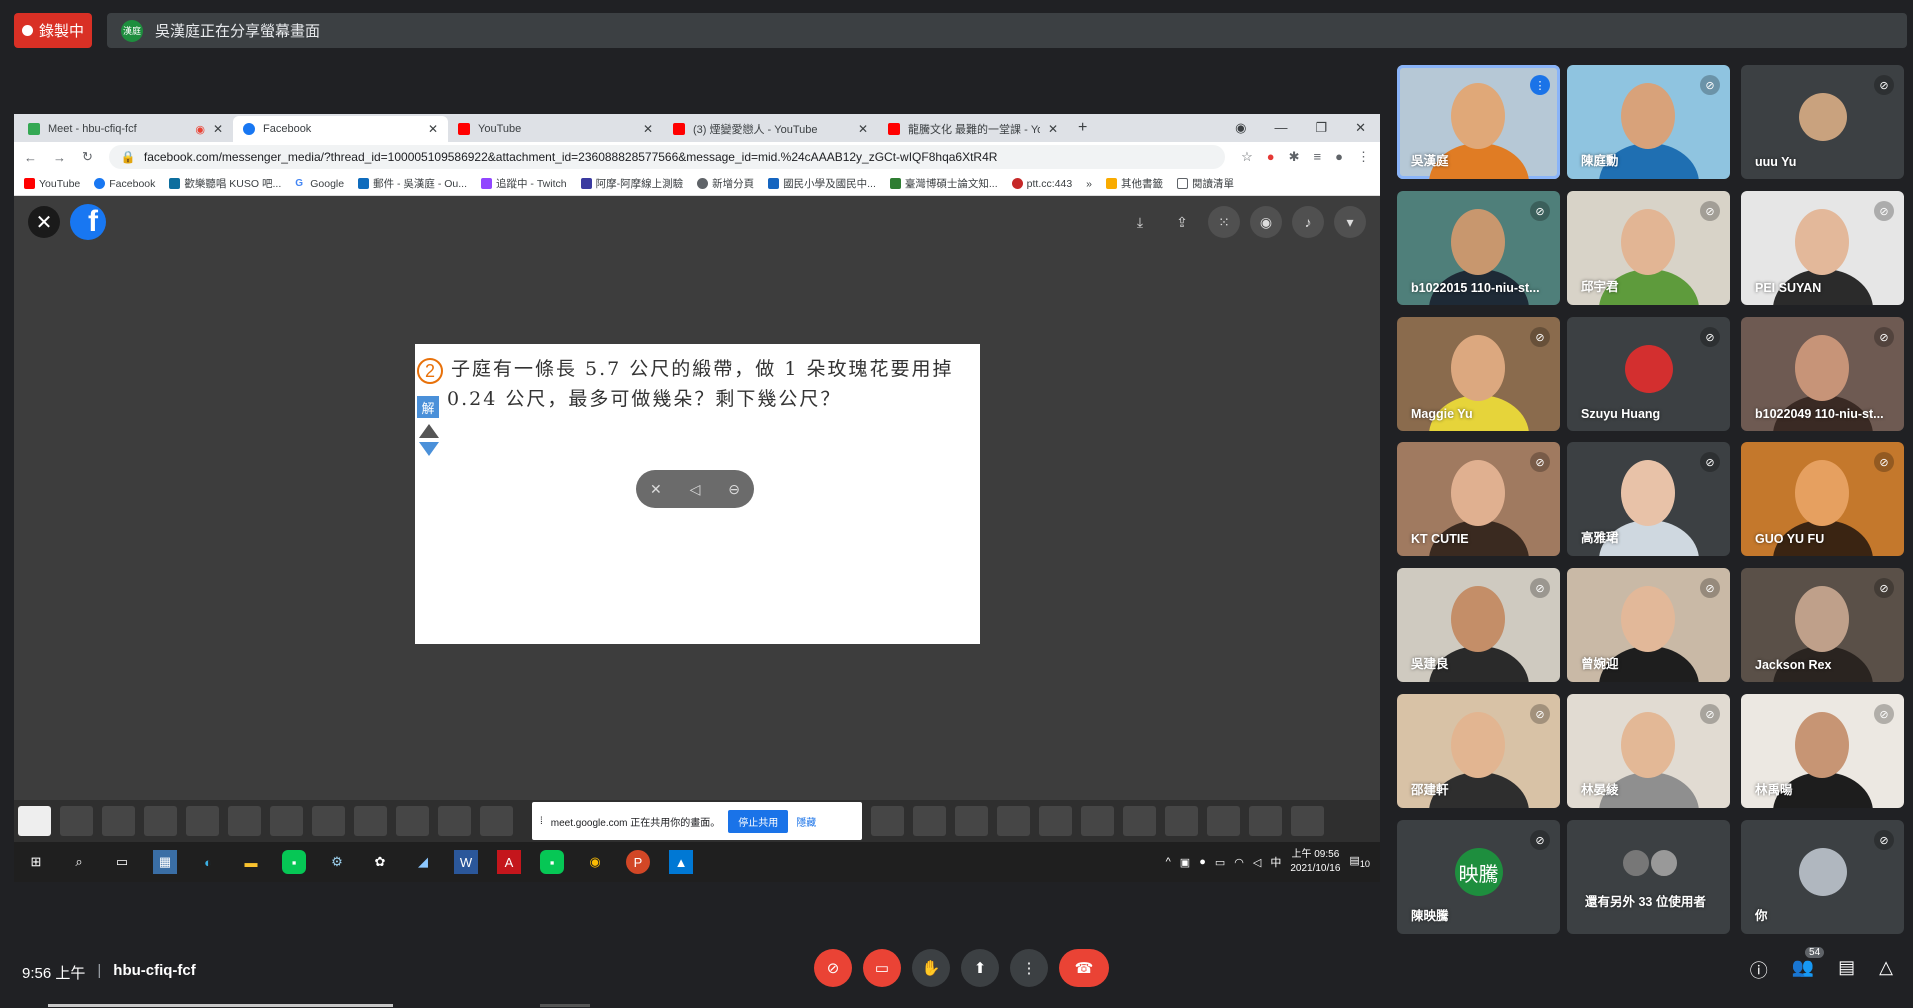 The width and height of the screenshot is (1913, 1008). Describe the element at coordinates (1321, 128) in the screenshot. I see `maximize-icon: ❐` at that location.